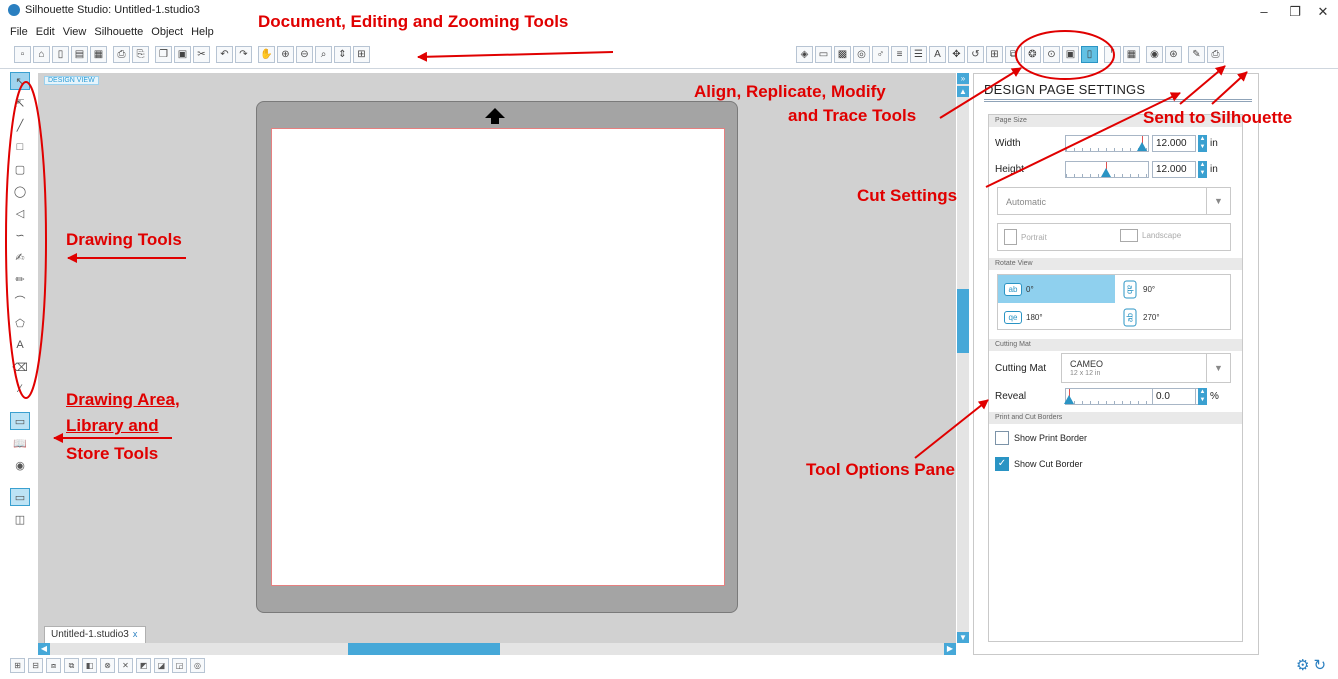  Describe the element at coordinates (950, 649) in the screenshot. I see `scroll-right-icon: ▶` at that location.